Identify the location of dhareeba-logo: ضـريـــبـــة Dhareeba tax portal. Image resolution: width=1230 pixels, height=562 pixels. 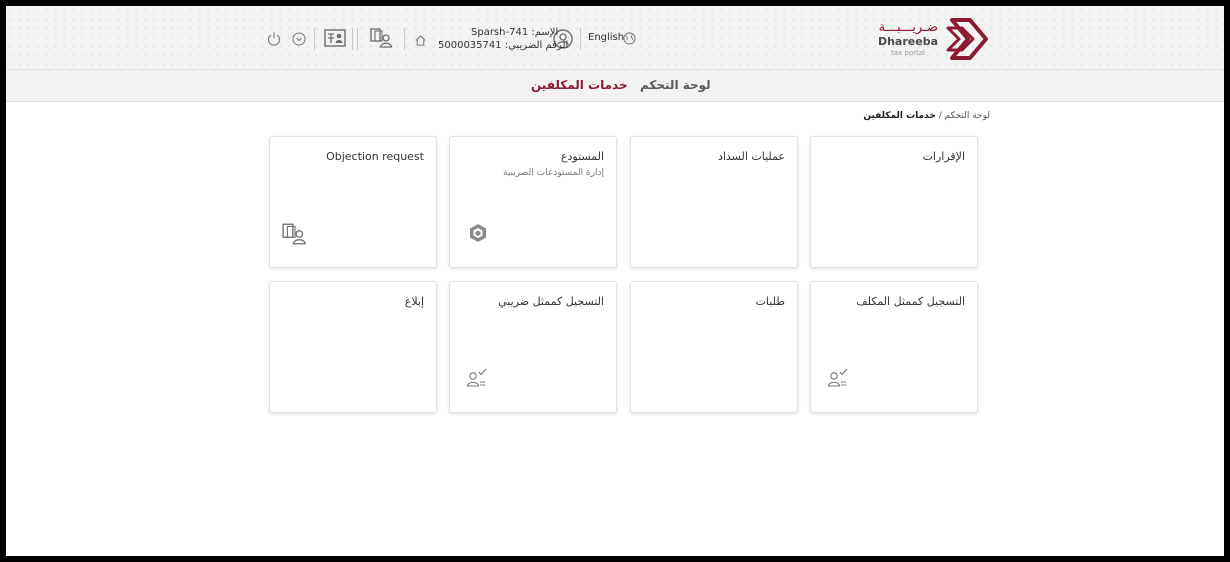
(933, 39).